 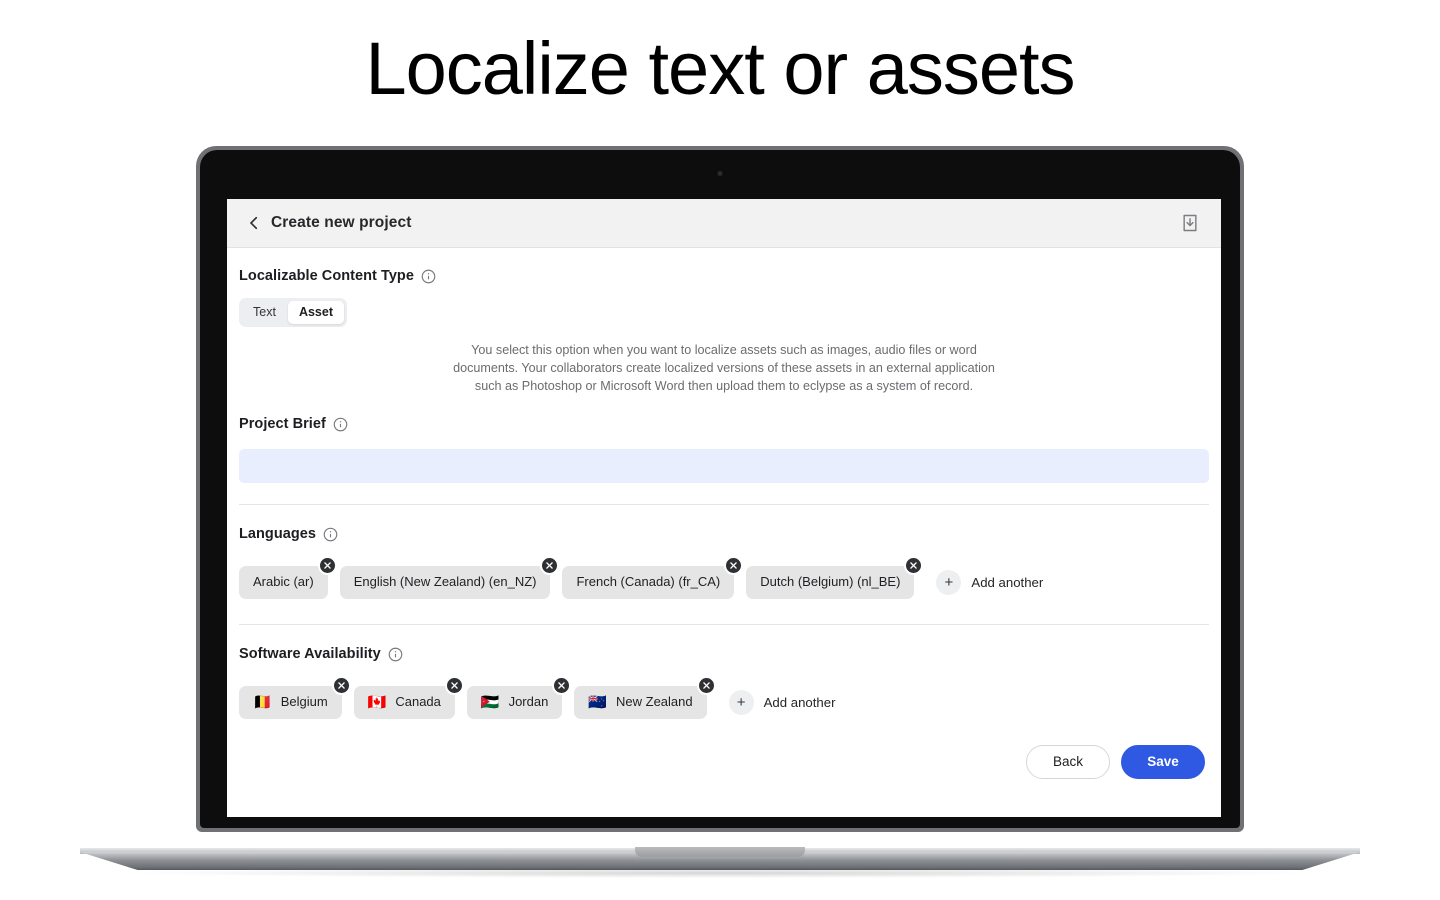 I want to click on flag-icon: 🇯🇴, so click(x=490, y=703).